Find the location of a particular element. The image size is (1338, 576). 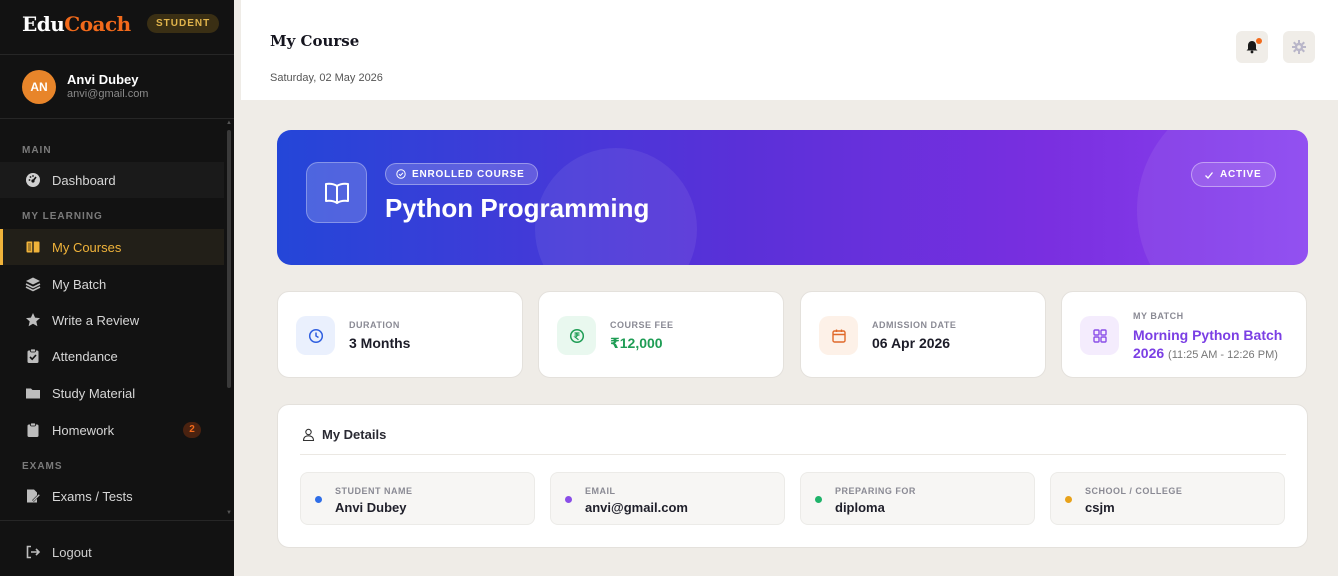

admission-date-card: ADMISSION DATE 06 Apr 2026 is located at coordinates (923, 334).